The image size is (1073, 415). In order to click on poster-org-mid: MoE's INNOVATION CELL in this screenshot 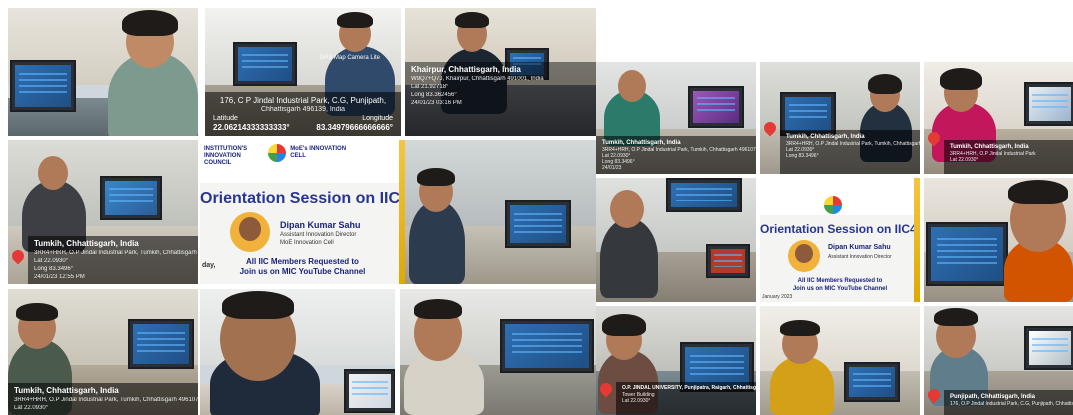, I will do `click(318, 152)`.